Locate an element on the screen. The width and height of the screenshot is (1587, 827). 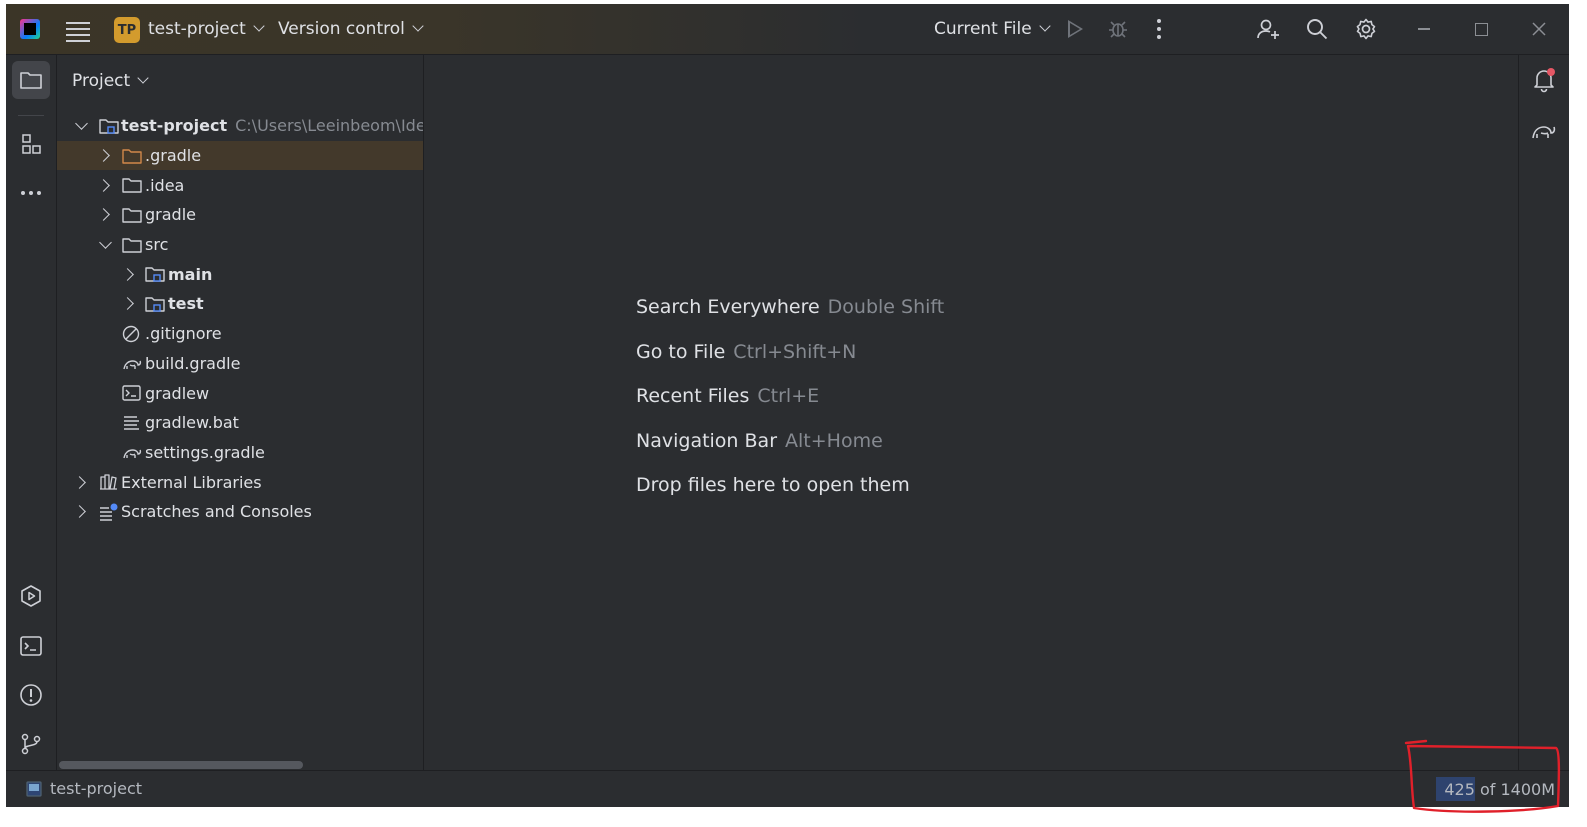
hint-action: Navigation Bar is located at coordinates (707, 440).